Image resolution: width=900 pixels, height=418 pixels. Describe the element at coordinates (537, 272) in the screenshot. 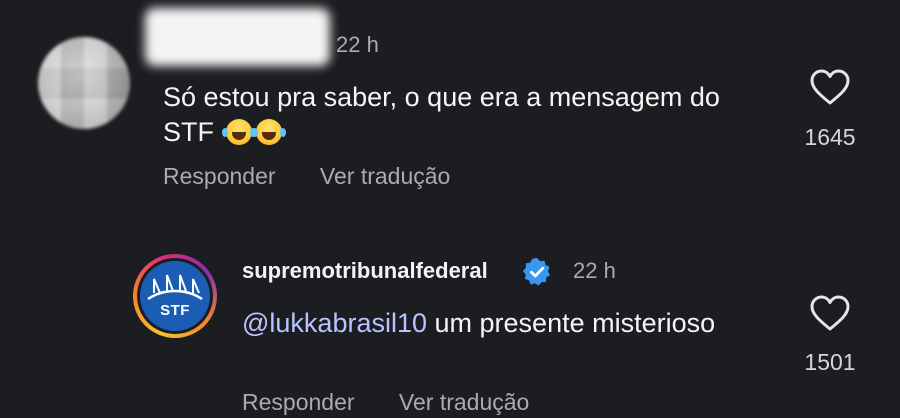

I see `verified-badge-icon` at that location.